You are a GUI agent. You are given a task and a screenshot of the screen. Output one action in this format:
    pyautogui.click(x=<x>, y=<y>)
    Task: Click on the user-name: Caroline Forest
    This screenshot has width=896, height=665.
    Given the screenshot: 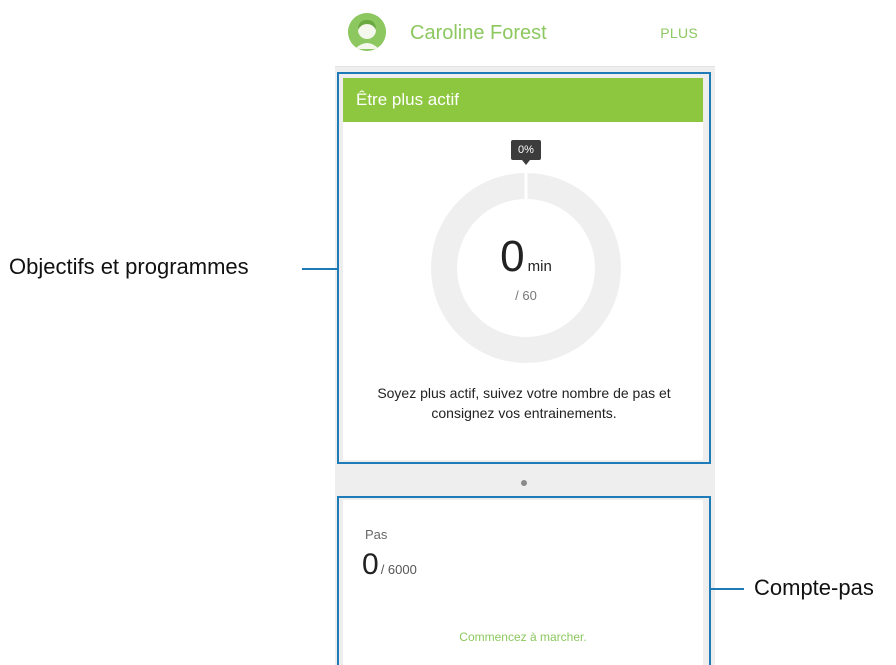 What is the action you would take?
    pyautogui.click(x=478, y=33)
    